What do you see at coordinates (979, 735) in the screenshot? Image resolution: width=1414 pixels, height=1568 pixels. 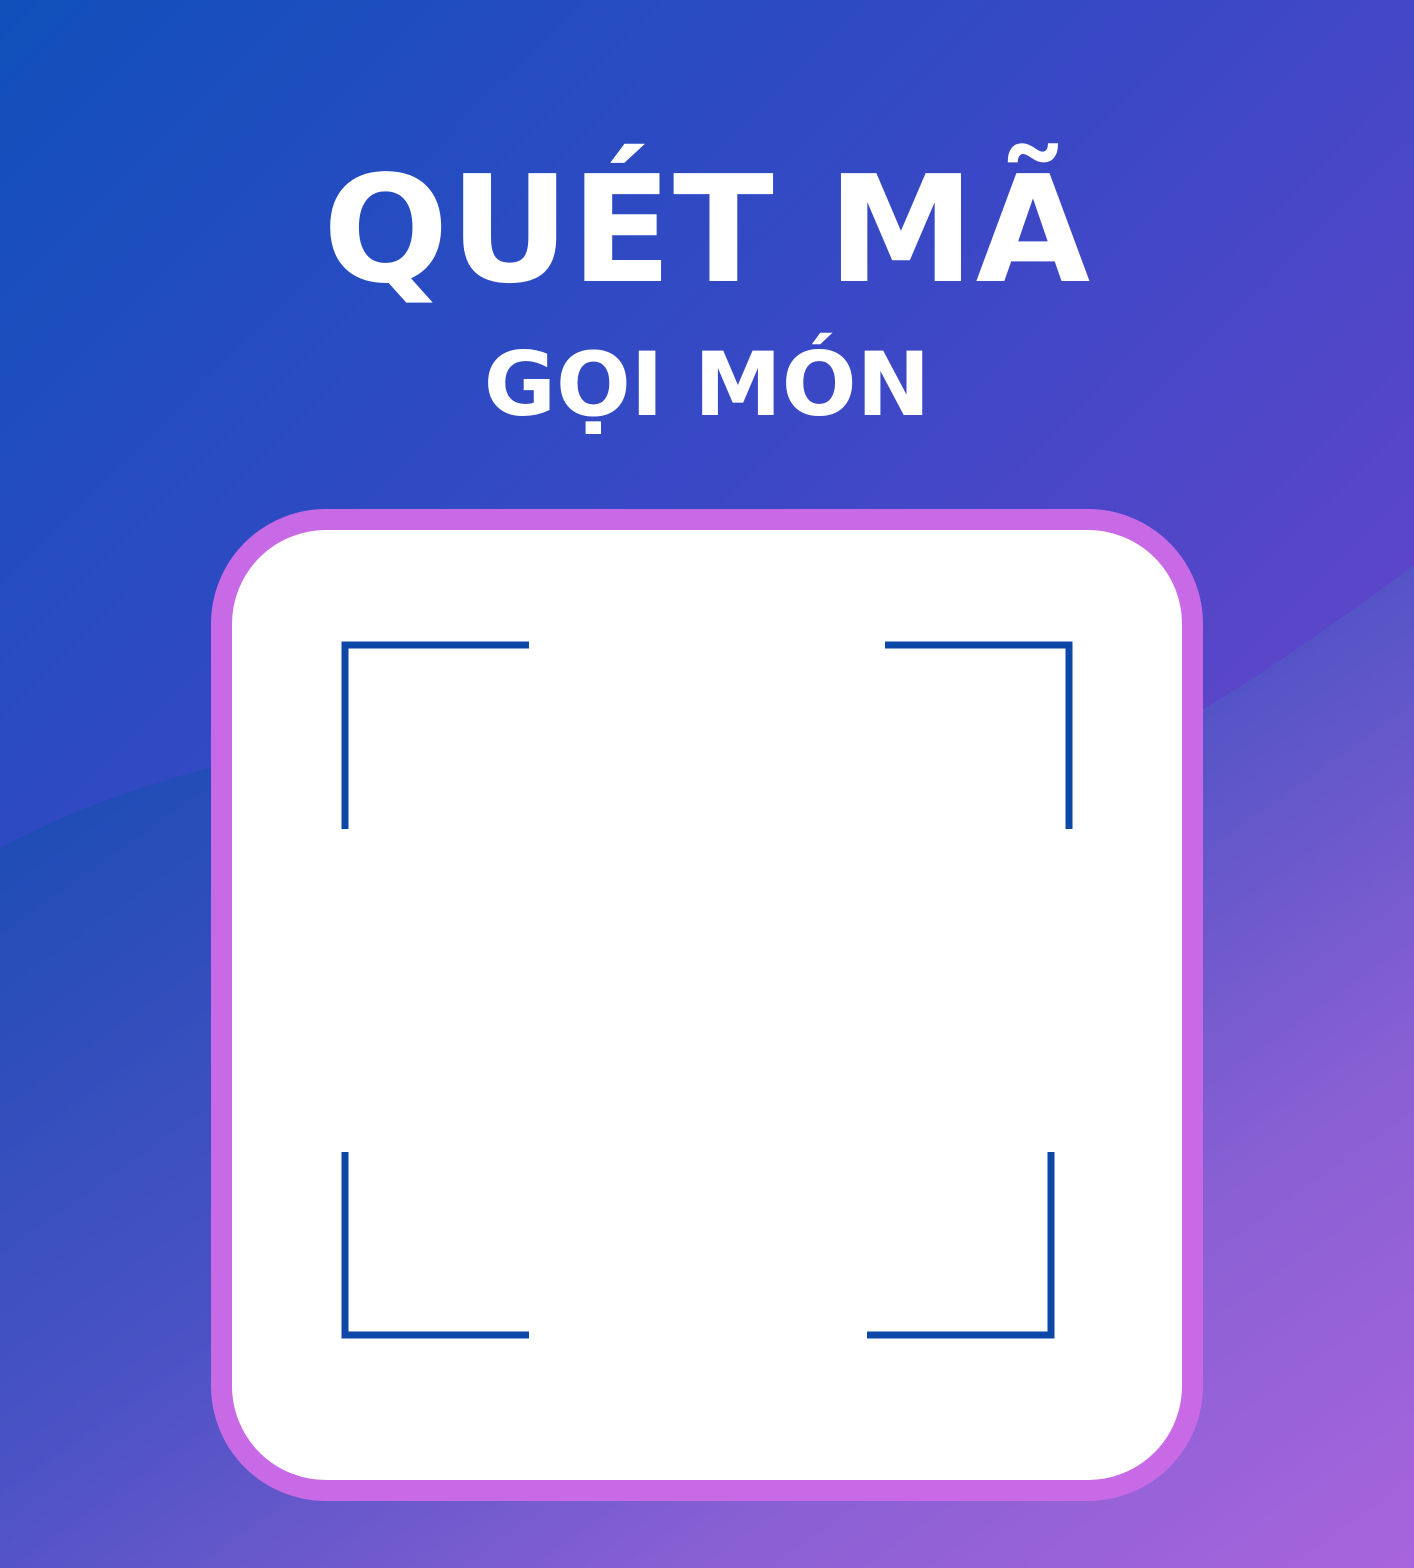 I see `scan-corner-top-right` at bounding box center [979, 735].